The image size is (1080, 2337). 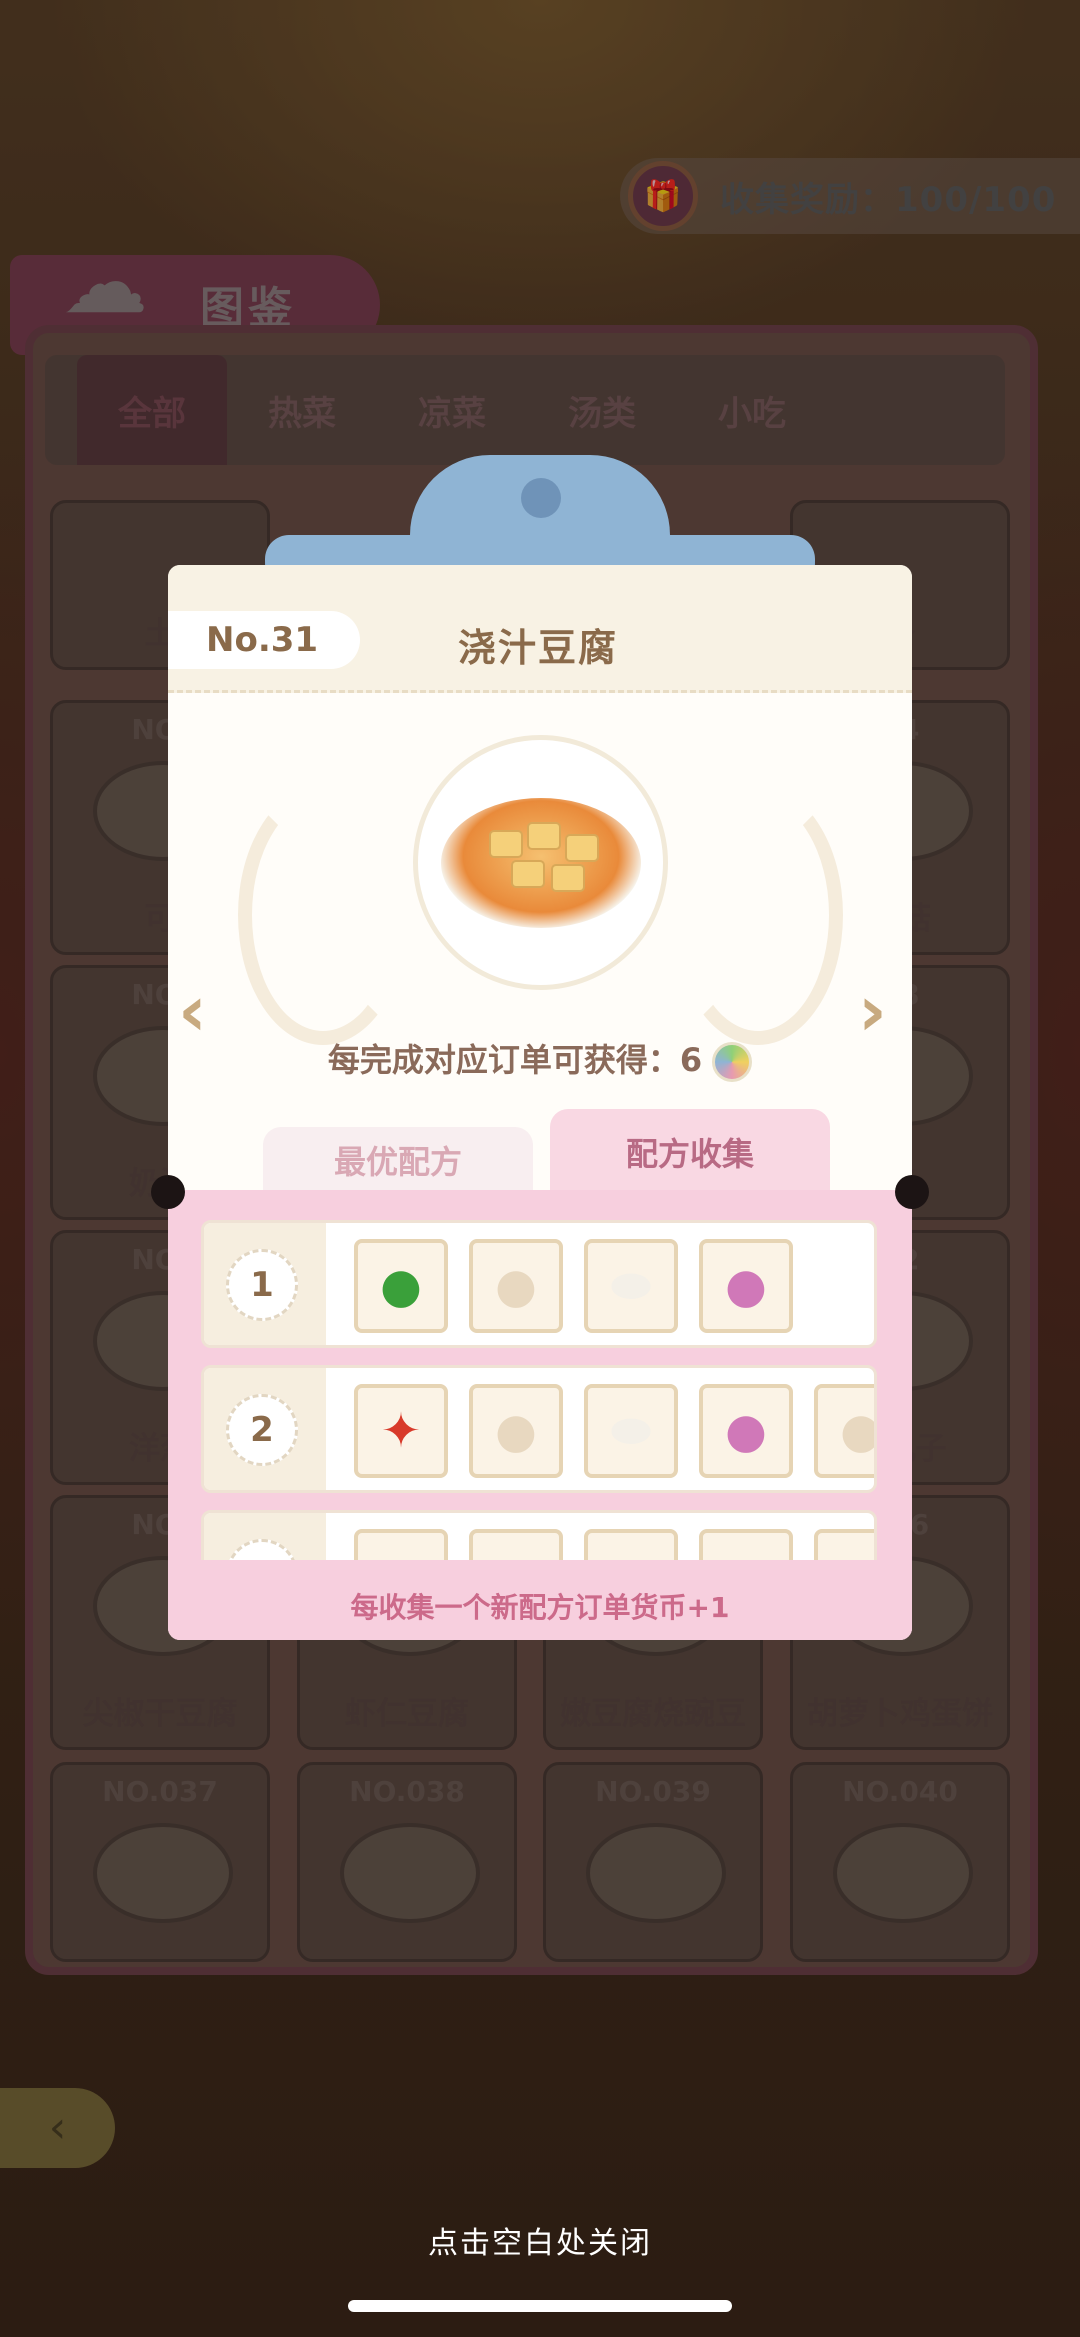 What do you see at coordinates (323, 915) in the screenshot?
I see `wreath-left-decoration` at bounding box center [323, 915].